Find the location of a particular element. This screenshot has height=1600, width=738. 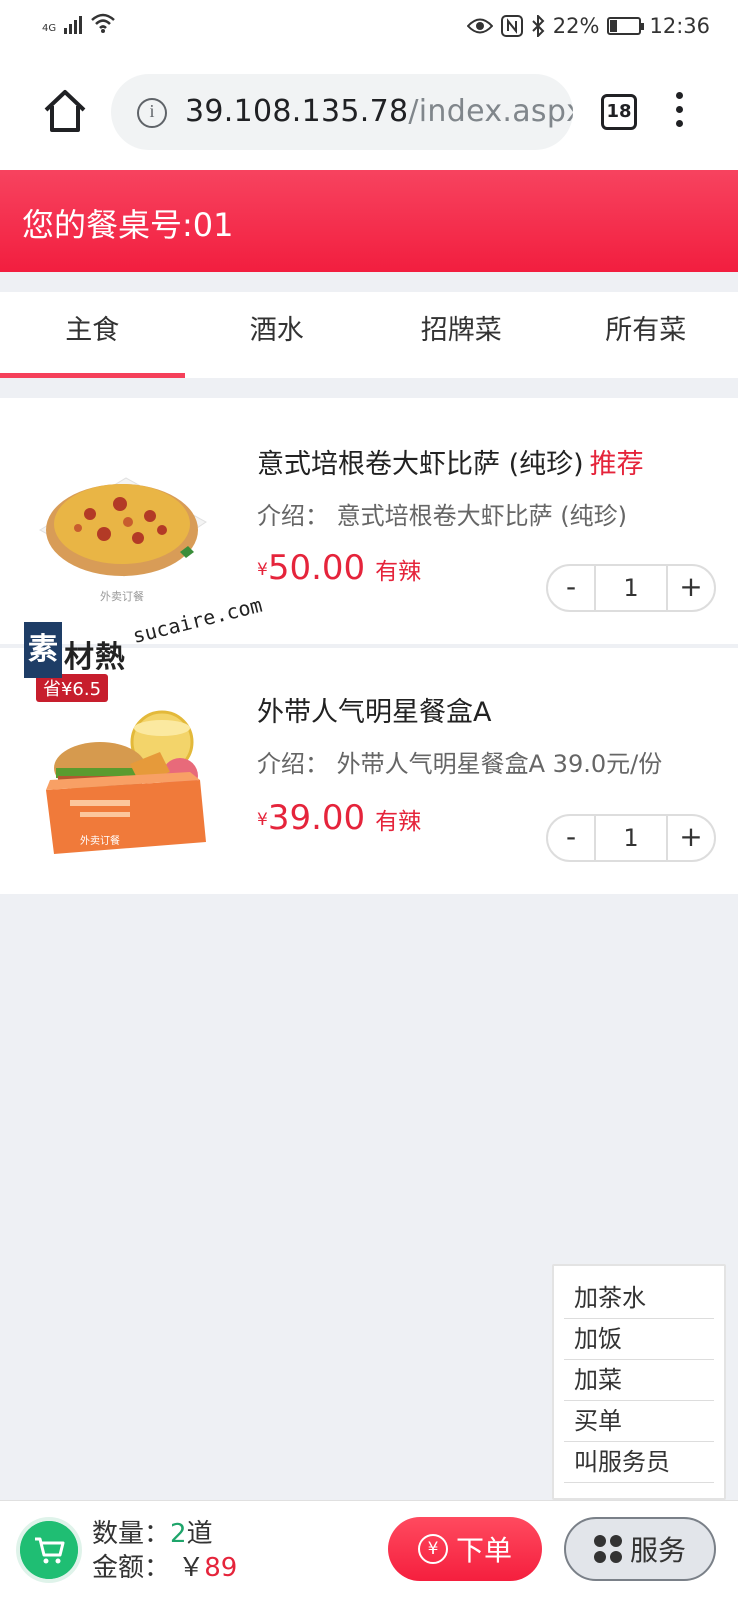

pizza-image: 外卖订餐 is located at coordinates (122, 540).